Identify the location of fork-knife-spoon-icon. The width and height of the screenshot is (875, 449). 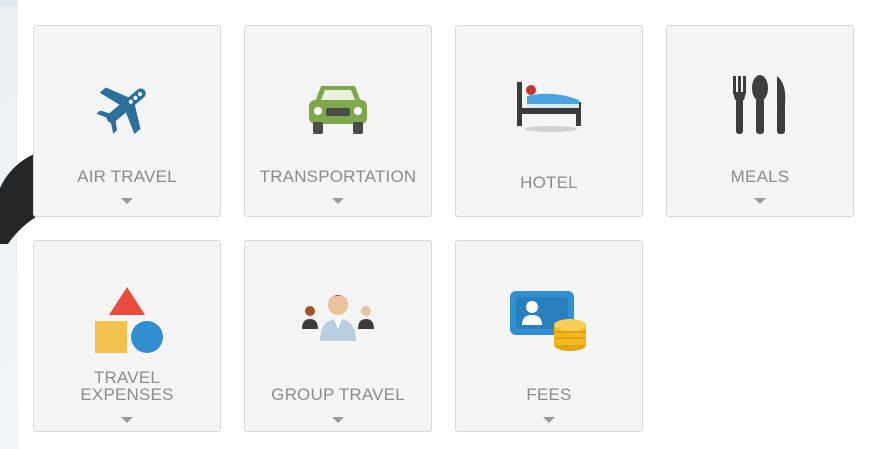
(760, 105).